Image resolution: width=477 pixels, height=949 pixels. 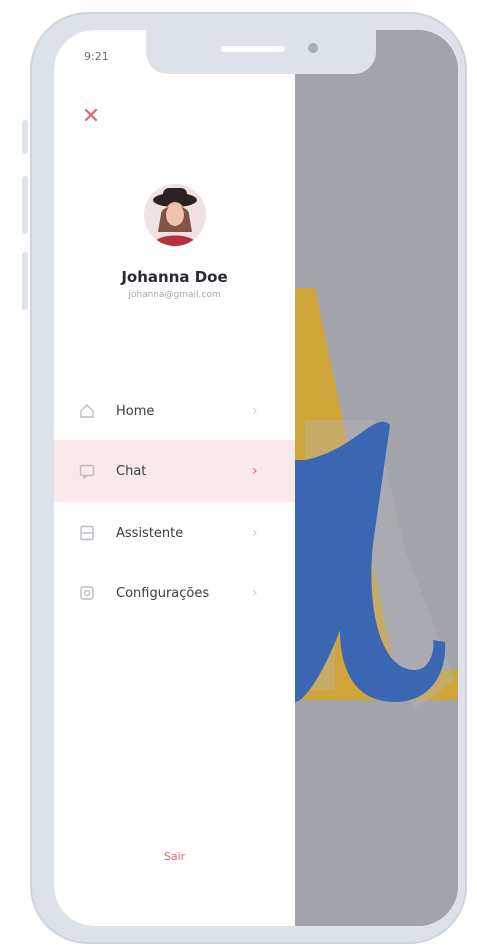 I want to click on front-camera, so click(x=313, y=48).